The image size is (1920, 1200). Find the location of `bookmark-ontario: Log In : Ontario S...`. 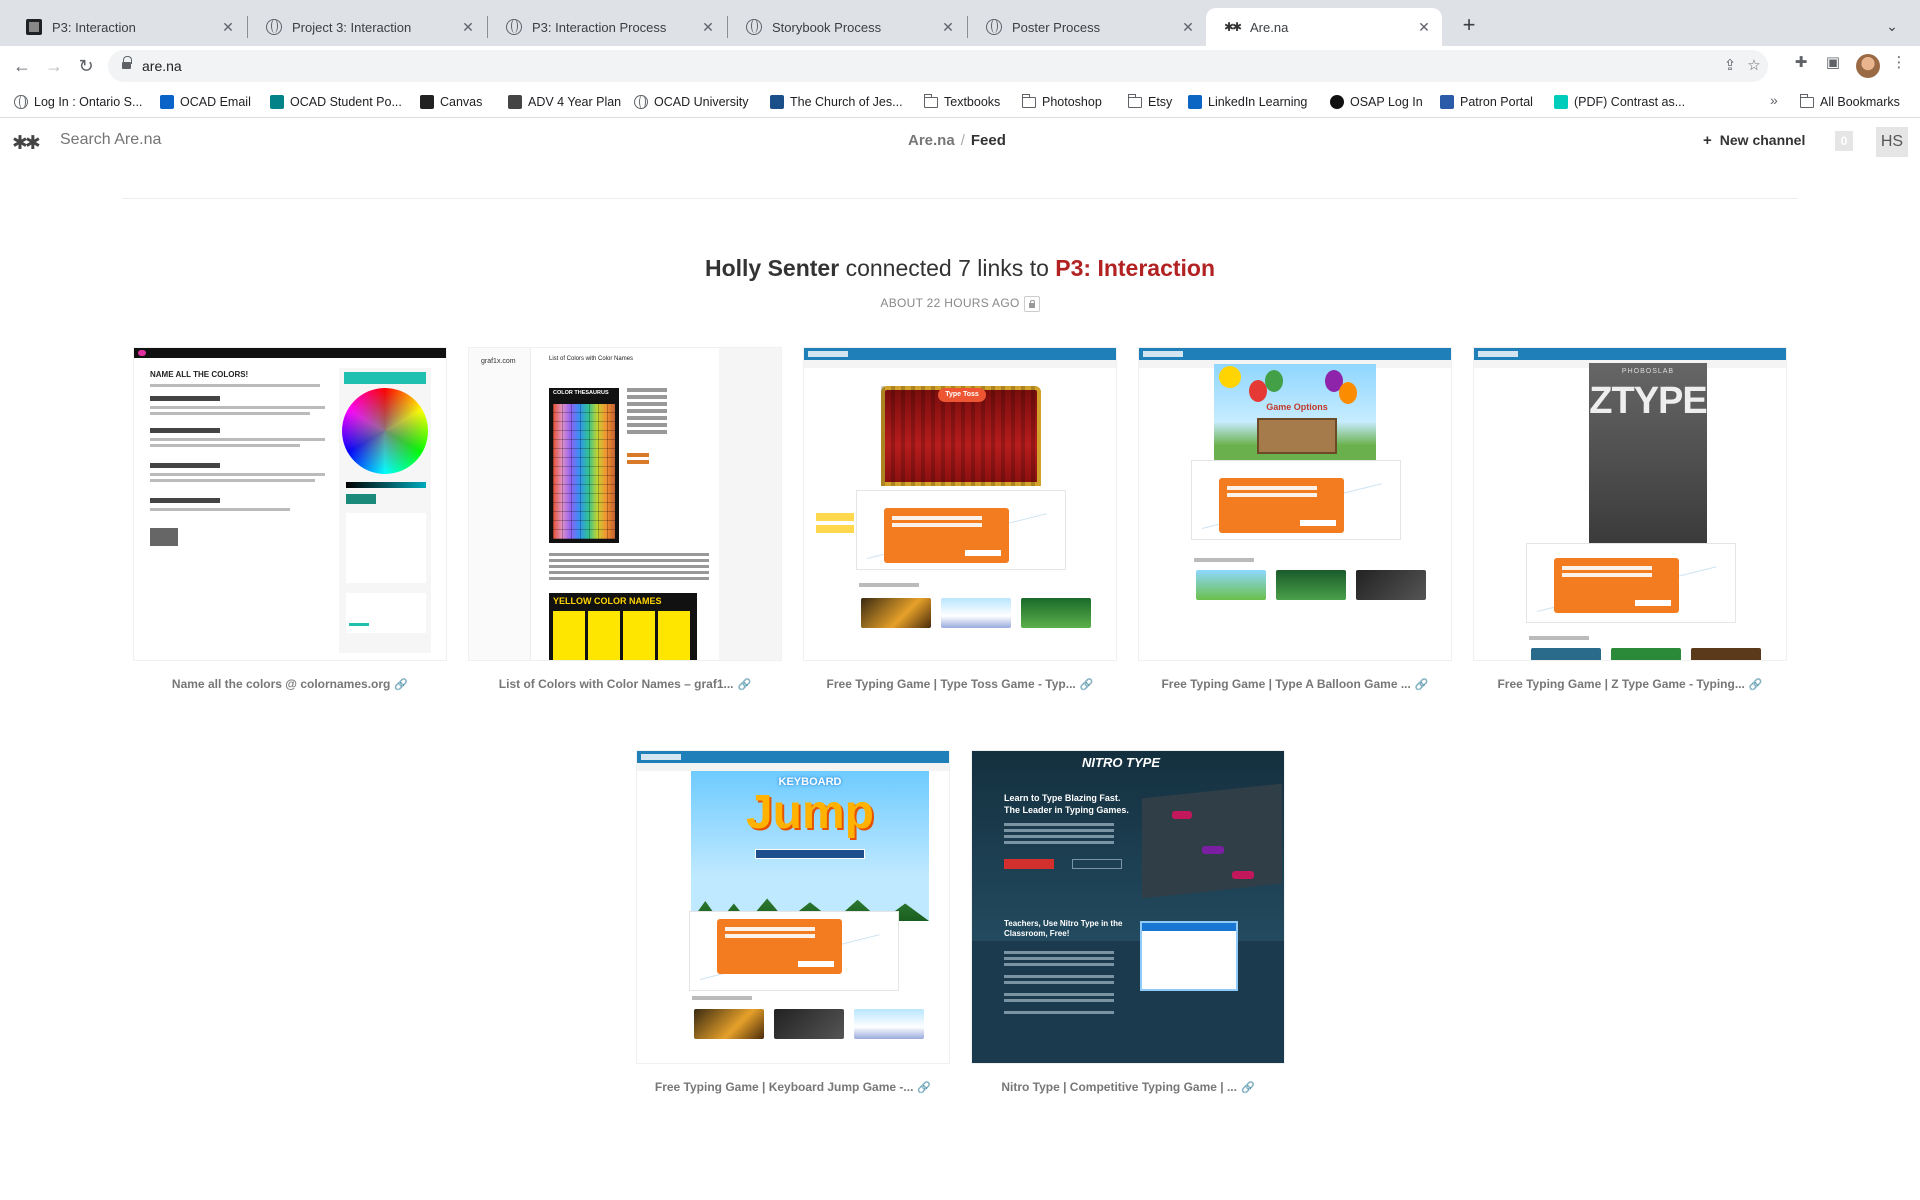

bookmark-ontario: Log In : Ontario S... is located at coordinates (78, 102).